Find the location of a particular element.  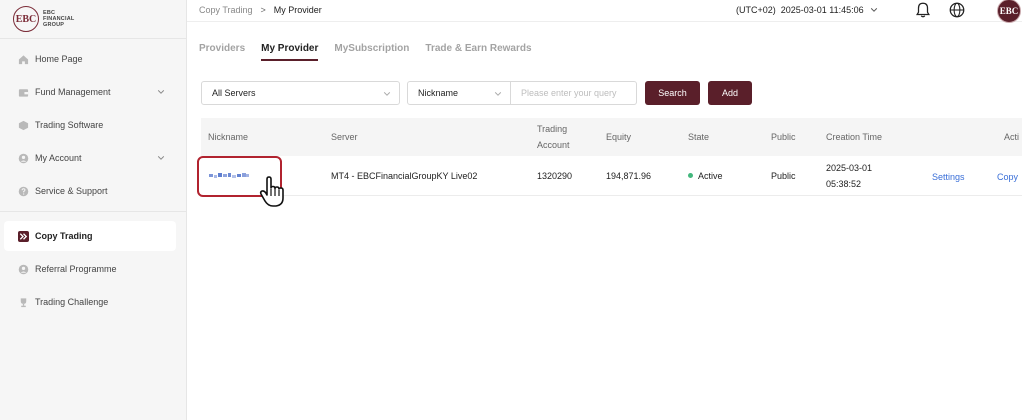

sidebar-item-label: Fund Management is located at coordinates (73, 92).